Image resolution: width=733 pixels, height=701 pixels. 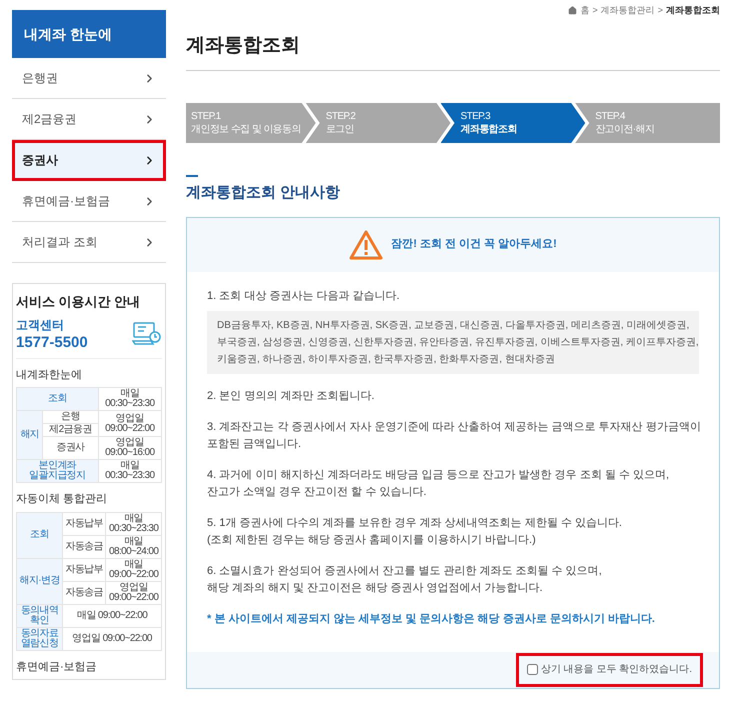 What do you see at coordinates (79, 302) in the screenshot?
I see `panel-title: 서비스 이용시간 안내` at bounding box center [79, 302].